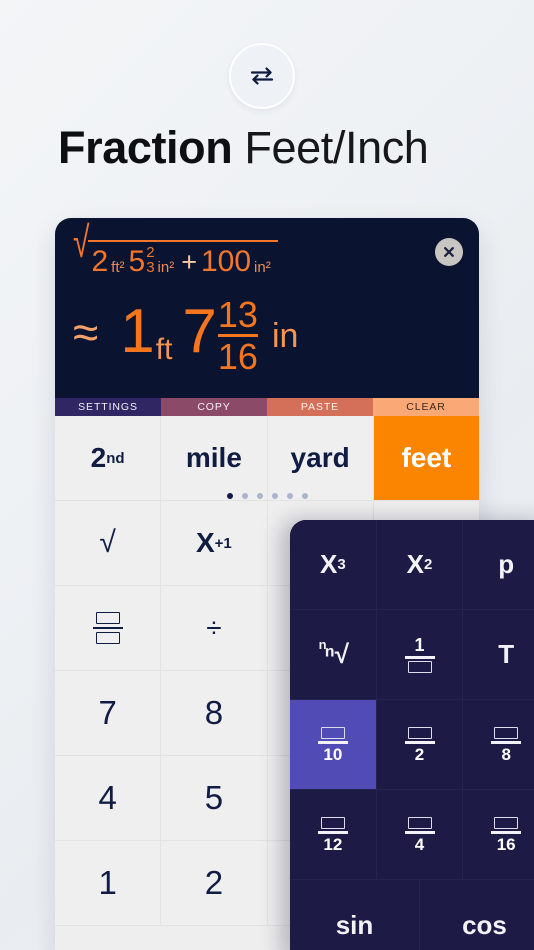 This screenshot has width=534, height=950. Describe the element at coordinates (341, 564) in the screenshot. I see `x-cubed-sup: 3` at that location.